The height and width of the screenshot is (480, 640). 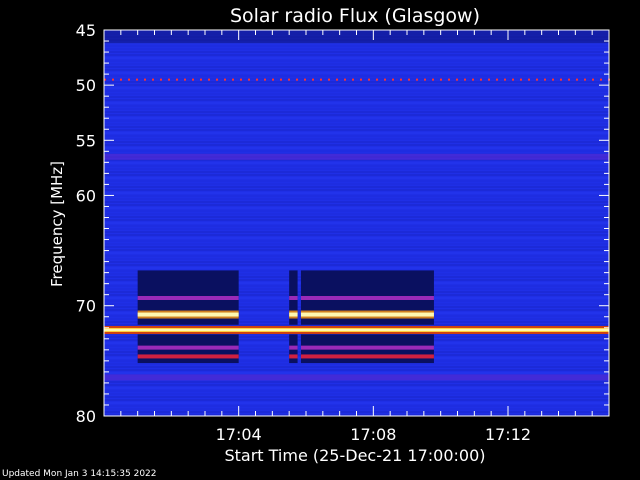 What do you see at coordinates (373, 434) in the screenshot?
I see `x-tick-label: 17:08` at bounding box center [373, 434].